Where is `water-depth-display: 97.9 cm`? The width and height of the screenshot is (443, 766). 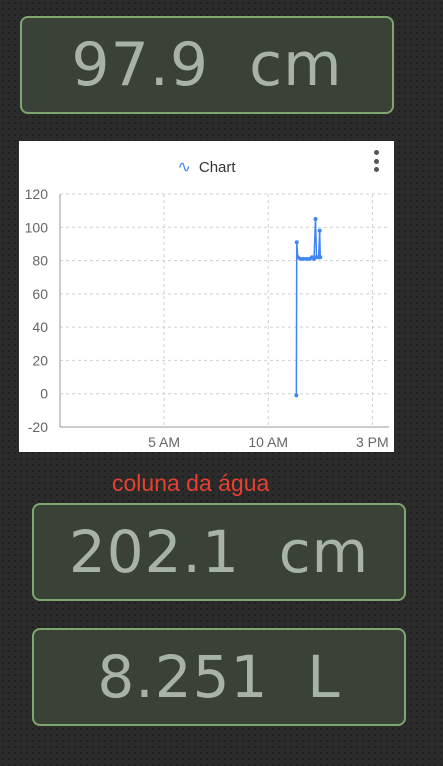
water-depth-display: 97.9 cm is located at coordinates (207, 65).